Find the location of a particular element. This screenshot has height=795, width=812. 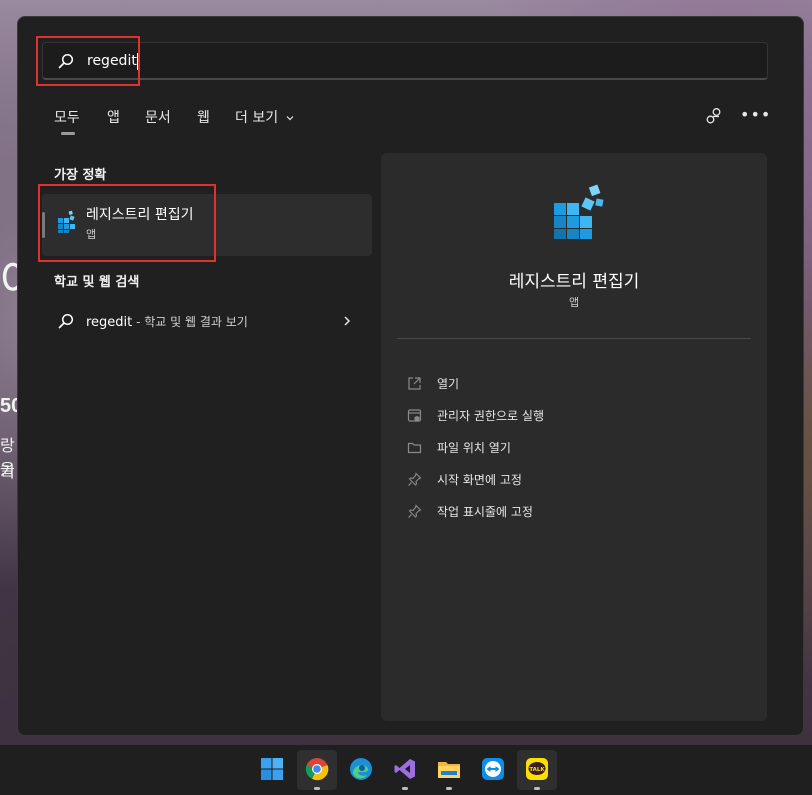

selection-accent is located at coordinates (43, 225).